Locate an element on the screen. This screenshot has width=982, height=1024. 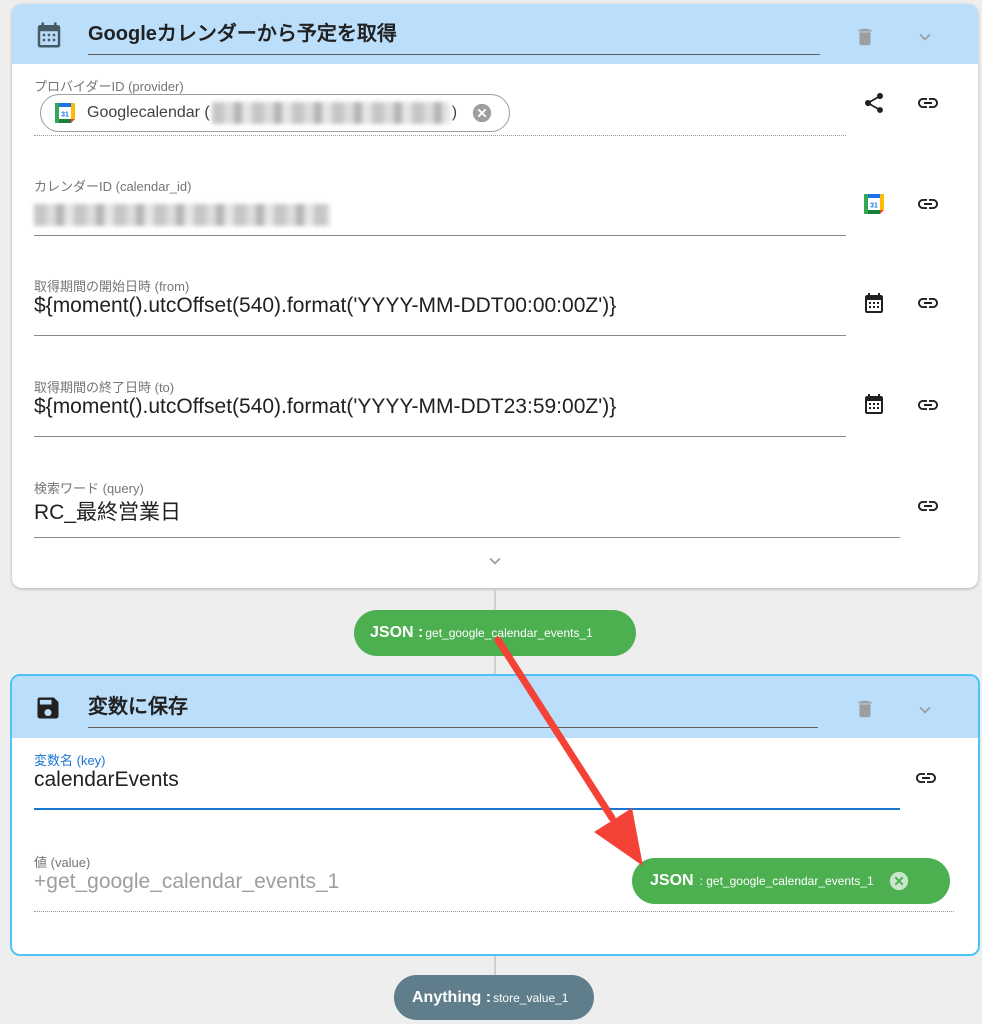
output-chip: JSON : get_google_calendar_events_1 is located at coordinates (495, 633).